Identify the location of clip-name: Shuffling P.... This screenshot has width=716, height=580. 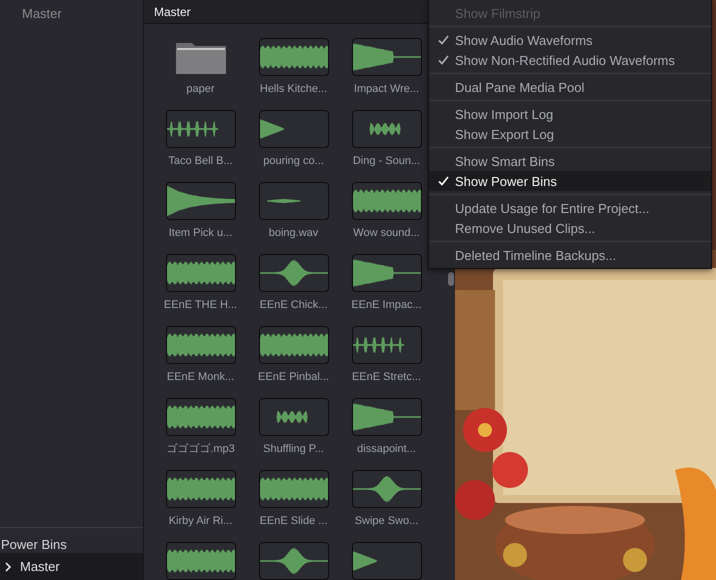
(293, 449).